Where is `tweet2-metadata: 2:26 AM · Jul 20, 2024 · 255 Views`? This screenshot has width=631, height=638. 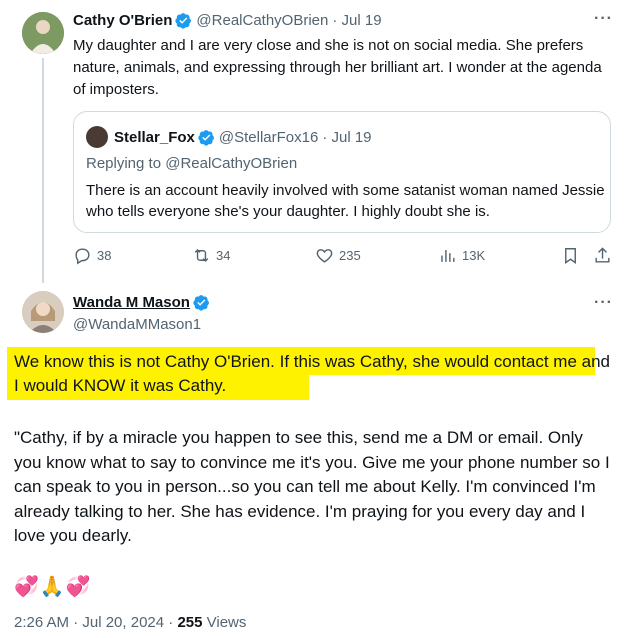
tweet2-metadata: 2:26 AM · Jul 20, 2024 · 255 Views is located at coordinates (130, 622).